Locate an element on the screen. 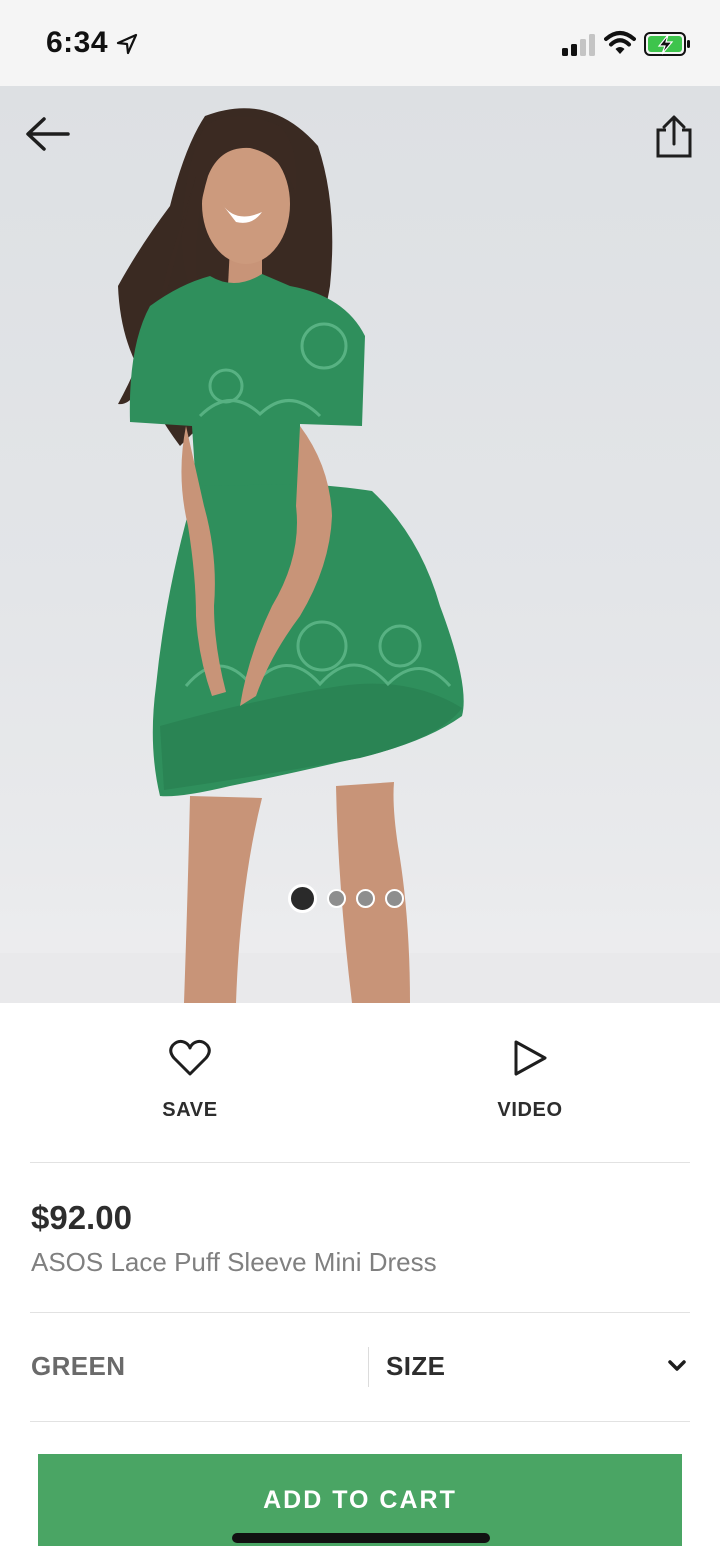  size-label: SIZE is located at coordinates (416, 1366).